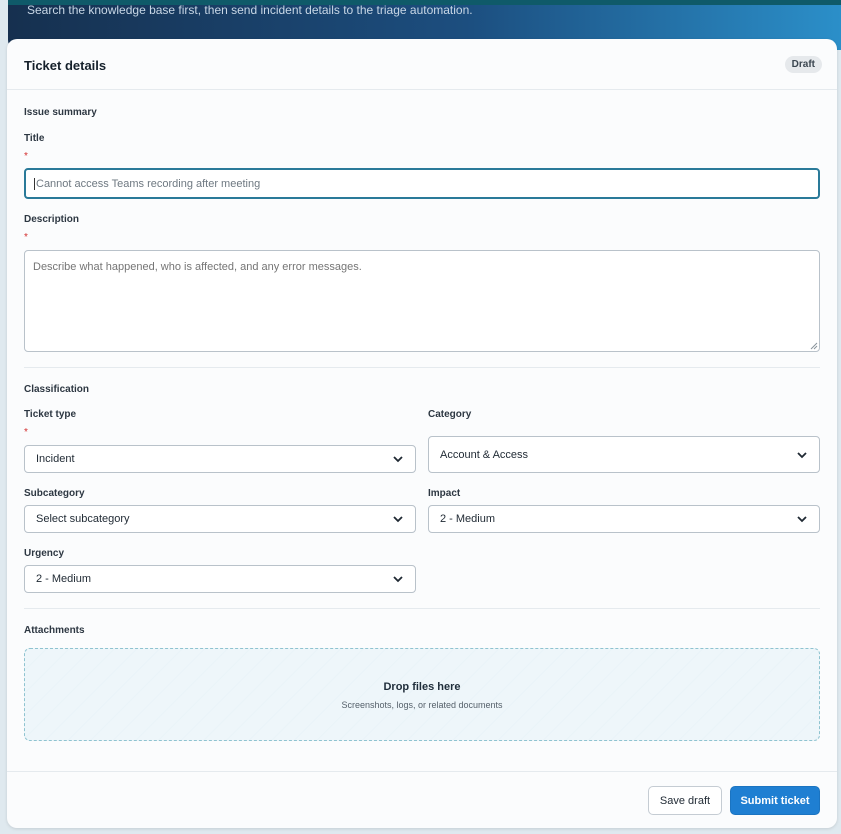 Image resolution: width=841 pixels, height=834 pixels. What do you see at coordinates (26, 156) in the screenshot?
I see `title-required-mark: *` at bounding box center [26, 156].